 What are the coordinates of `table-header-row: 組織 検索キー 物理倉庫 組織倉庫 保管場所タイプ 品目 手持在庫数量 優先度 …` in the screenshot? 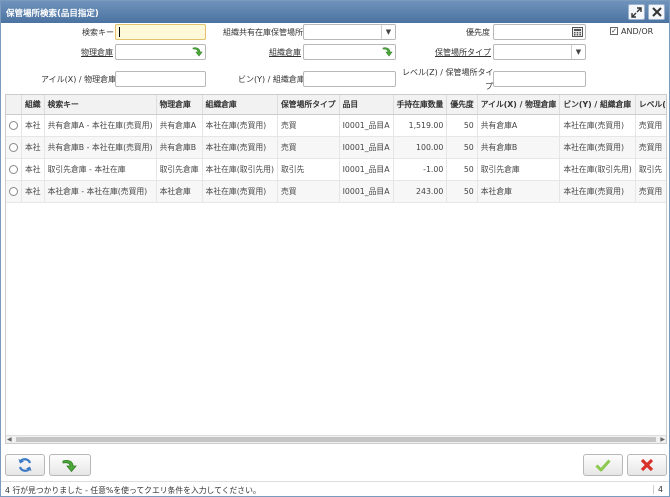 It's located at (336, 105).